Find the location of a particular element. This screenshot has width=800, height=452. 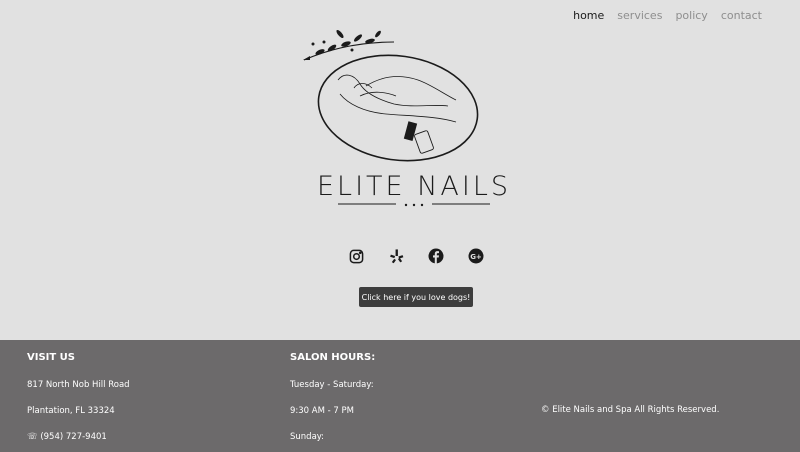

love-dogs-button: Click here if you love dogs! is located at coordinates (416, 297).